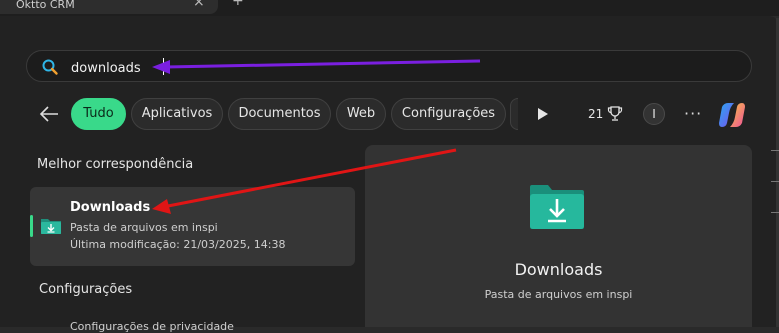 This screenshot has height=333, width=779. I want to click on filter-chip-web: Web, so click(361, 114).